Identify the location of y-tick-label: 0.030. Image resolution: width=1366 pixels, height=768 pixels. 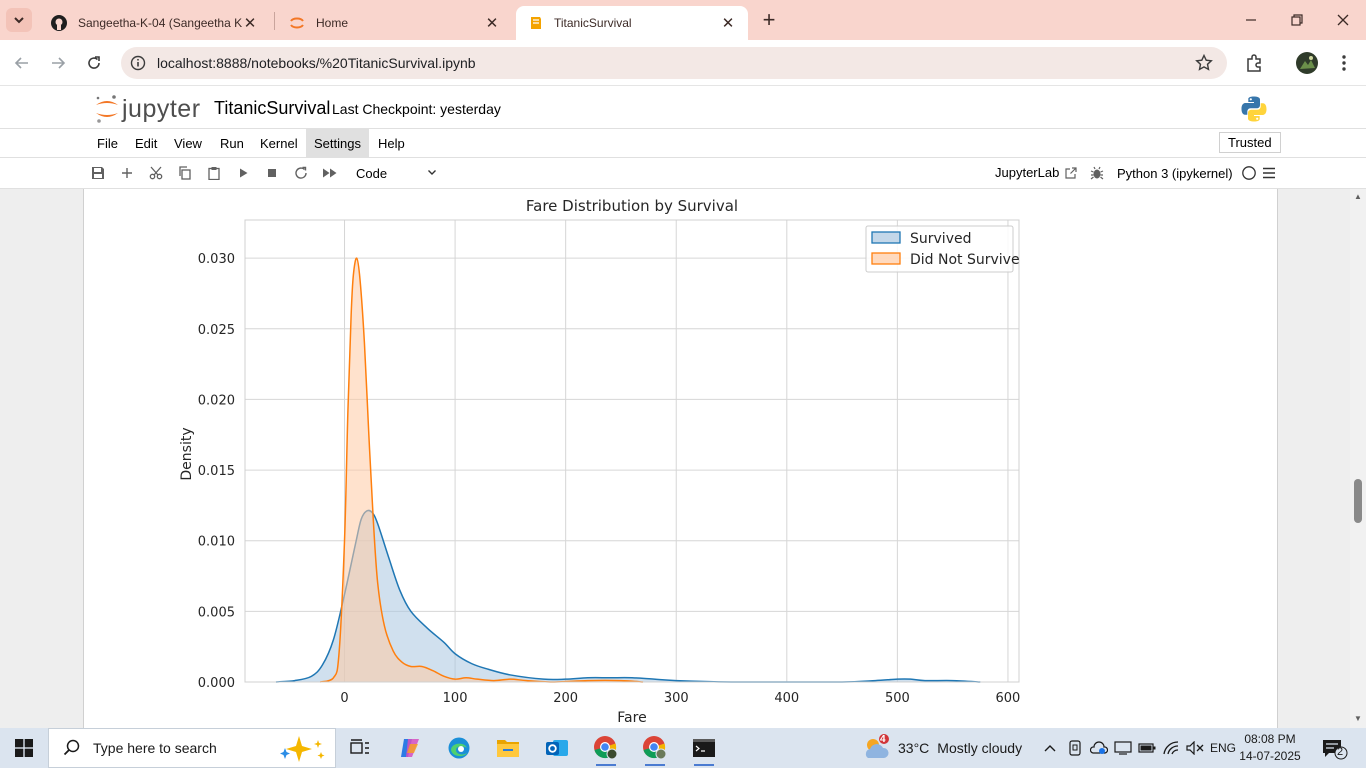
(216, 259).